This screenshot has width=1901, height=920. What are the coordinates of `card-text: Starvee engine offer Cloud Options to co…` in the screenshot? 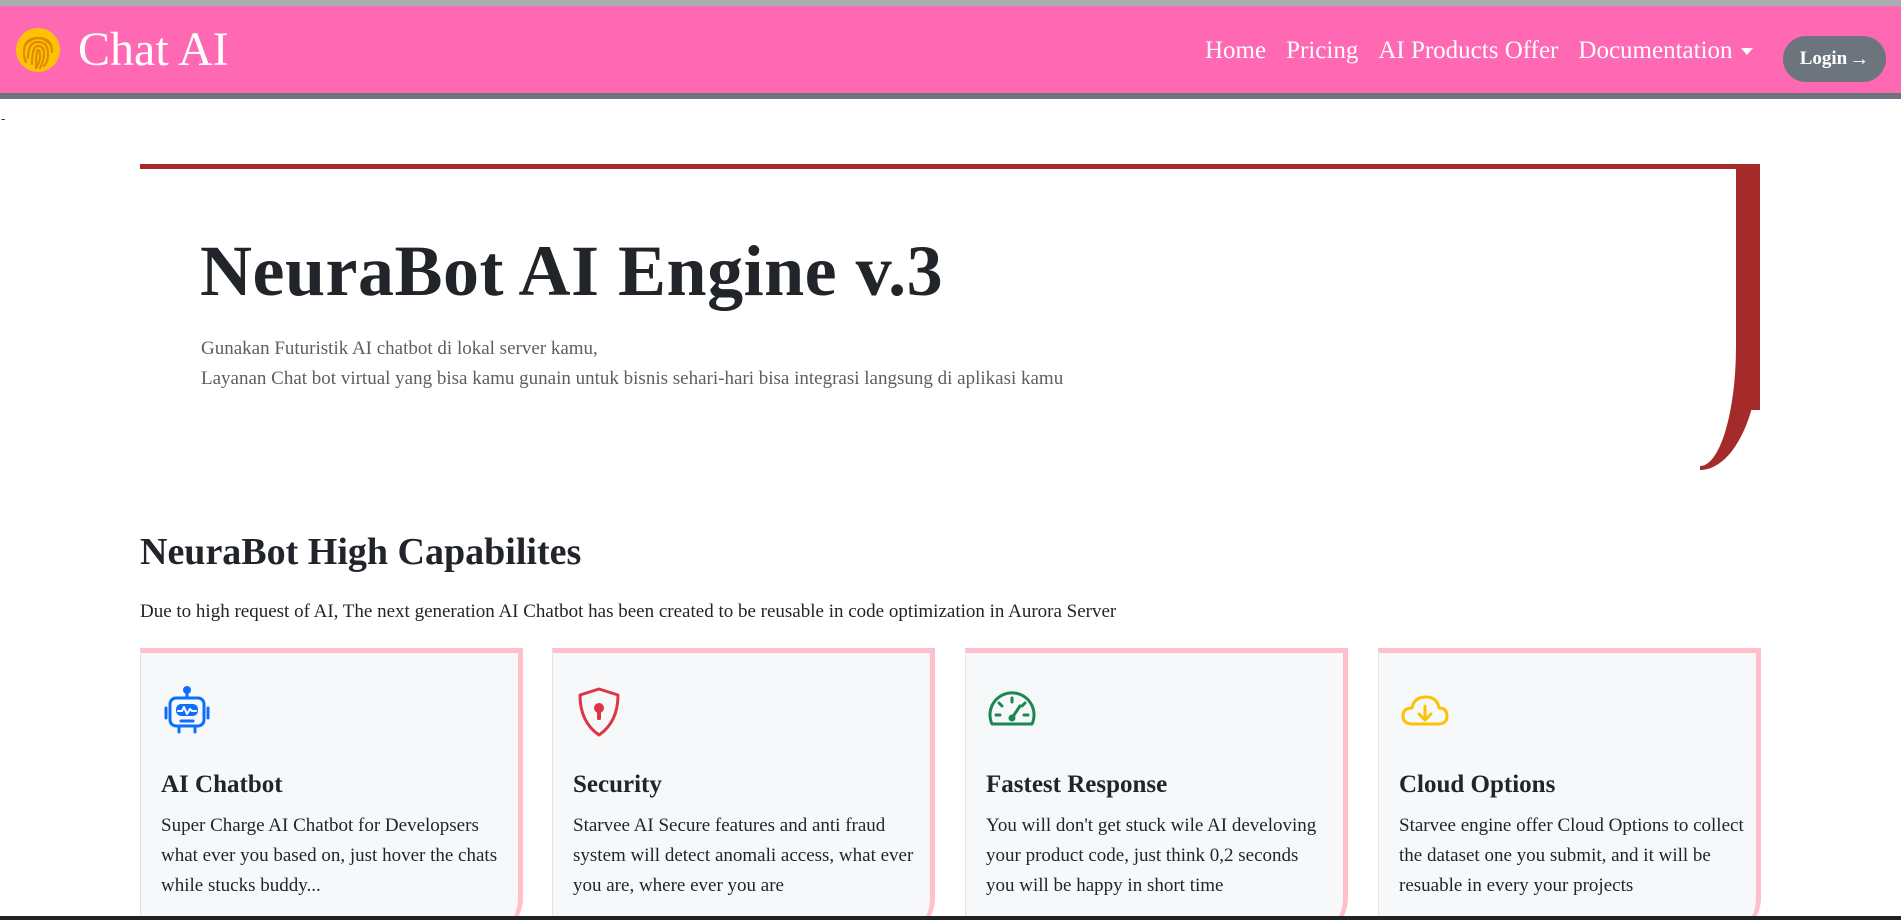 It's located at (1571, 855).